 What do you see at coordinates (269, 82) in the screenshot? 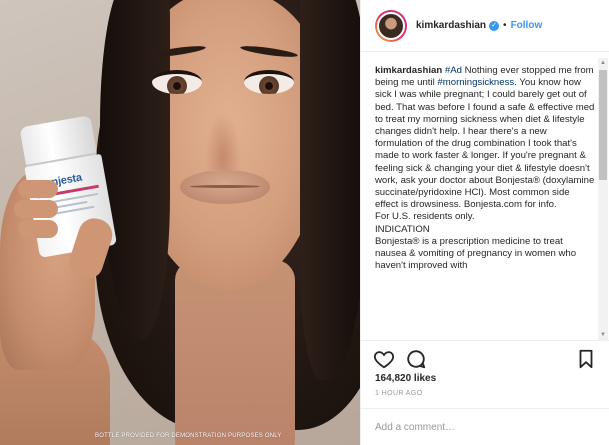
I see `right-eye` at bounding box center [269, 82].